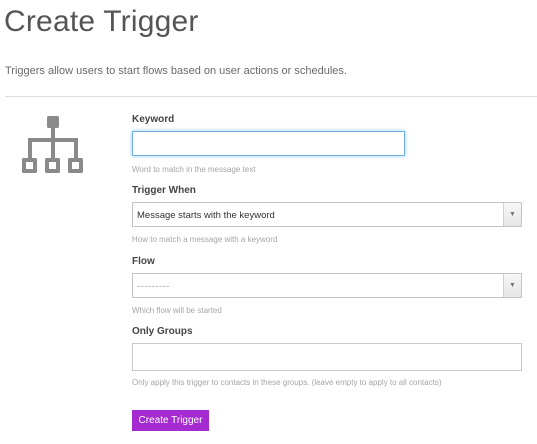 The width and height of the screenshot is (537, 444). Describe the element at coordinates (327, 357) in the screenshot. I see `only-groups-input` at that location.